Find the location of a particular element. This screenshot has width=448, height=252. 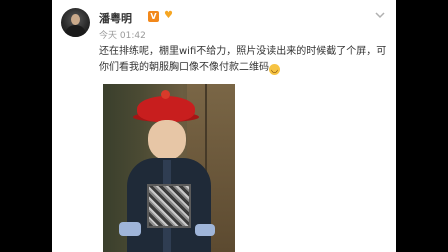

chevron-down-icon is located at coordinates (380, 15).